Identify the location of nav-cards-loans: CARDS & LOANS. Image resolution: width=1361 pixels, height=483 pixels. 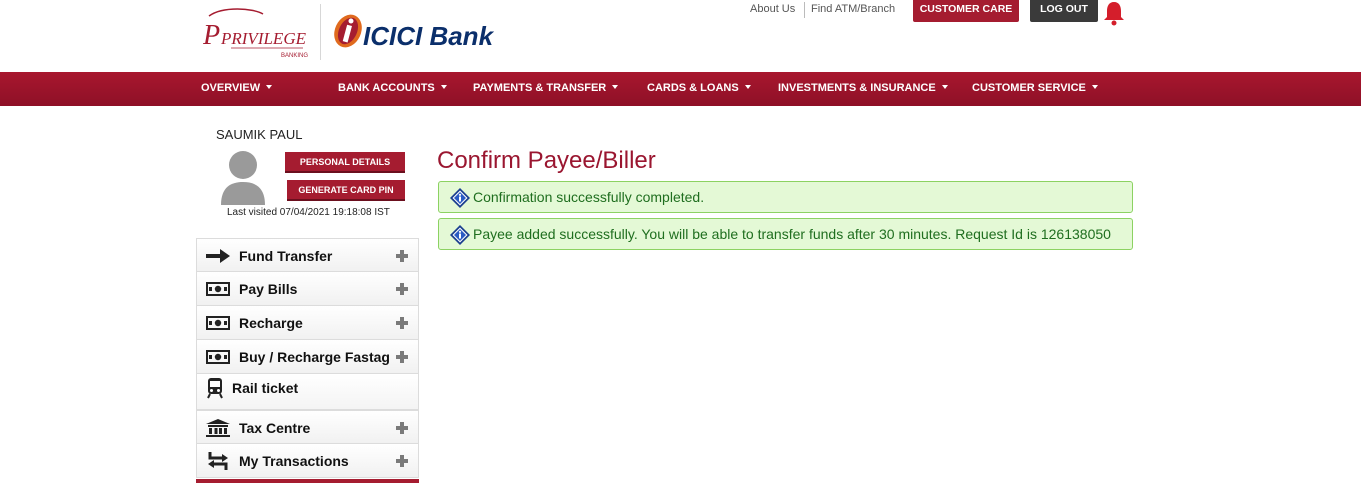
(699, 89).